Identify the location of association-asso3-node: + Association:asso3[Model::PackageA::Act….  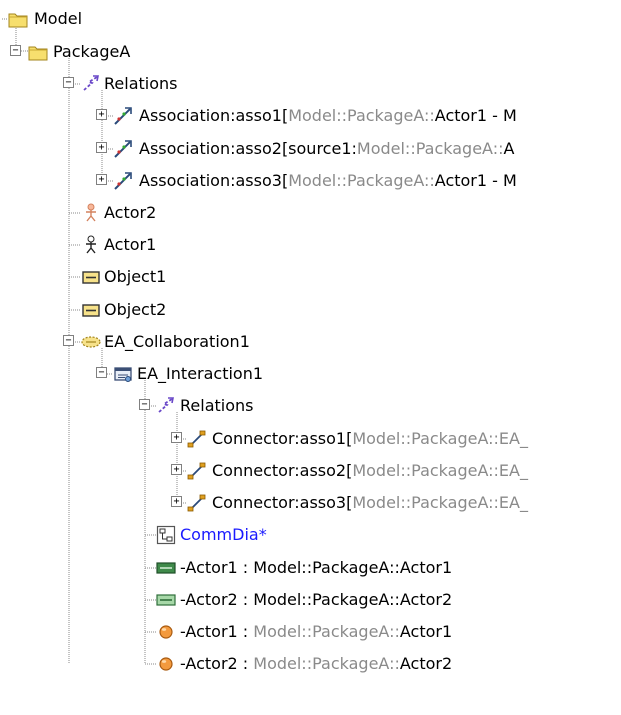
(310, 181).